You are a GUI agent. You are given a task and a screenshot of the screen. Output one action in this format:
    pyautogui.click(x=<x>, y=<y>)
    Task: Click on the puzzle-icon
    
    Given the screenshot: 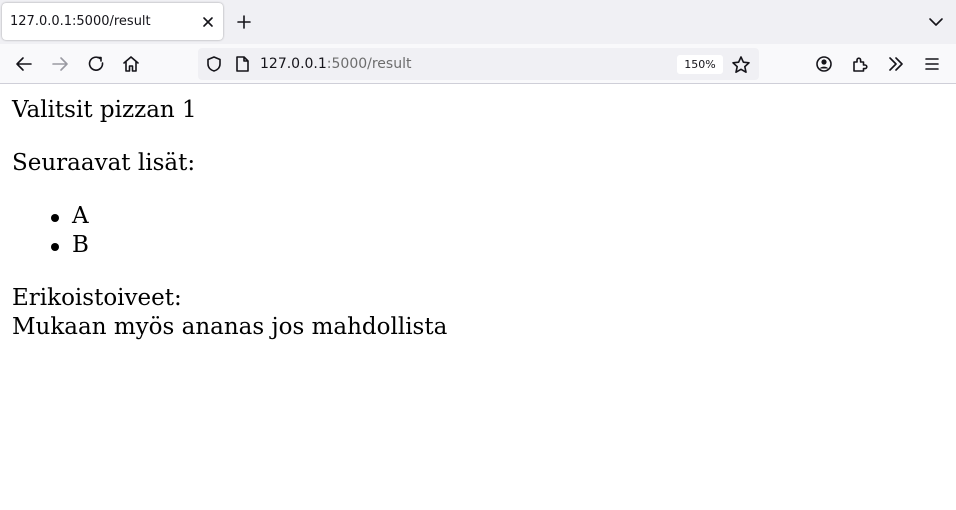 What is the action you would take?
    pyautogui.click(x=860, y=64)
    